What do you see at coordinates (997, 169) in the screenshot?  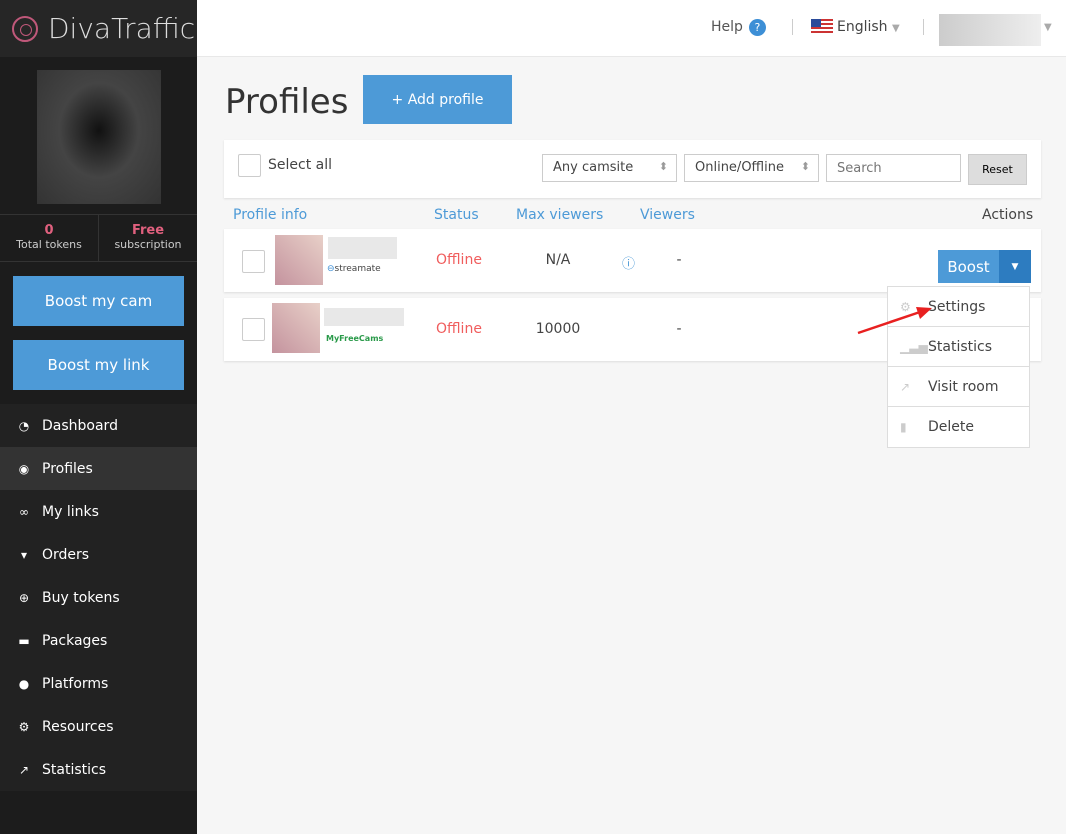 I see `reset-button: Reset` at bounding box center [997, 169].